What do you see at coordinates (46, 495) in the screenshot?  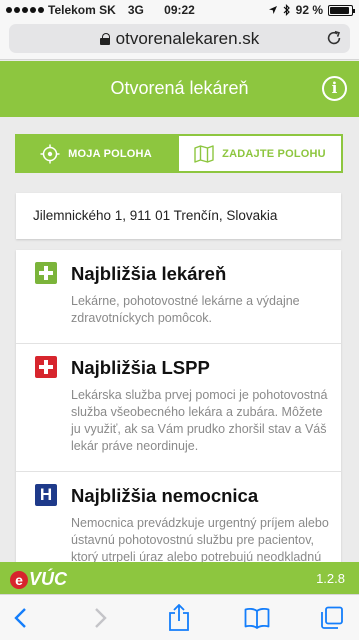 I see `hospital-h-icon: H` at bounding box center [46, 495].